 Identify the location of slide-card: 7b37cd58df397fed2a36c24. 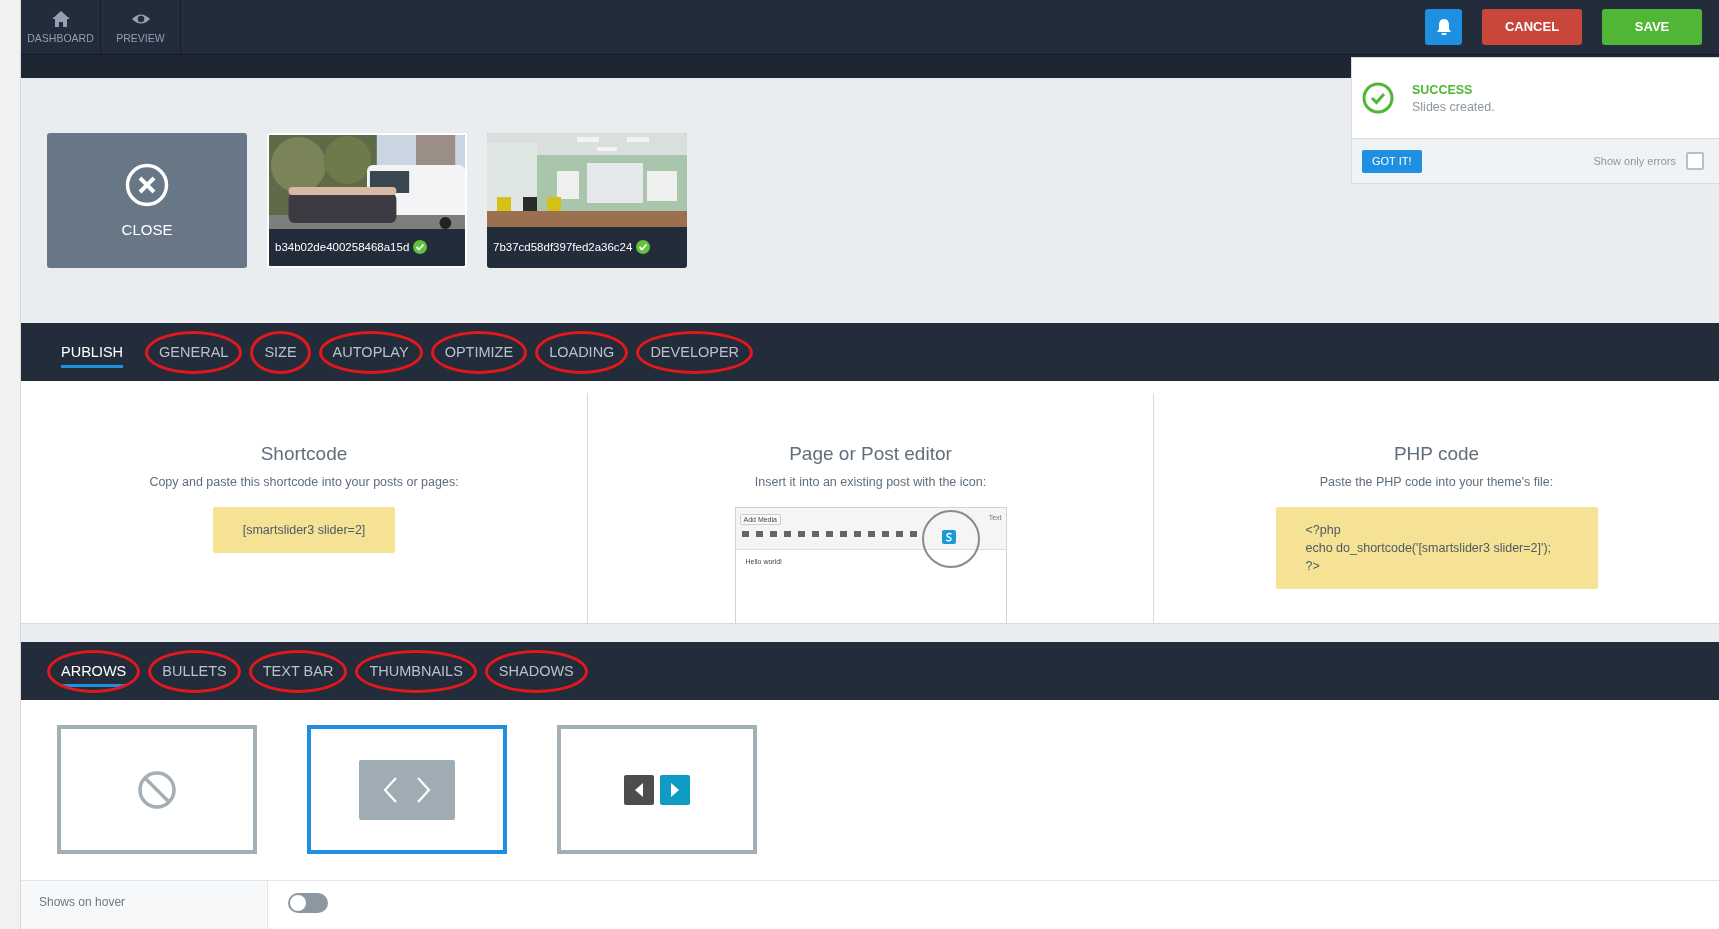
(587, 200).